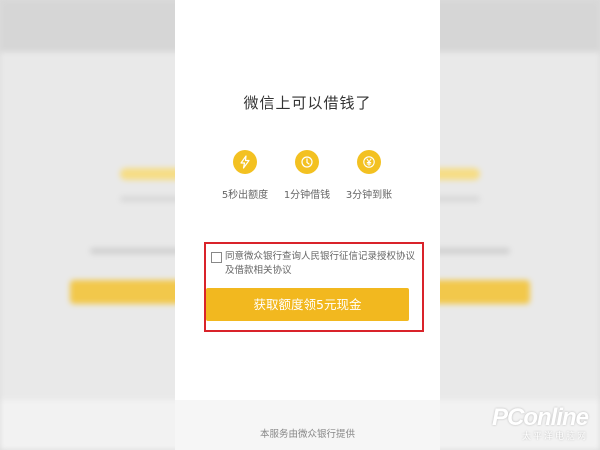 This screenshot has width=600, height=450. What do you see at coordinates (307, 175) in the screenshot?
I see `feature-item: 1分钟借钱` at bounding box center [307, 175].